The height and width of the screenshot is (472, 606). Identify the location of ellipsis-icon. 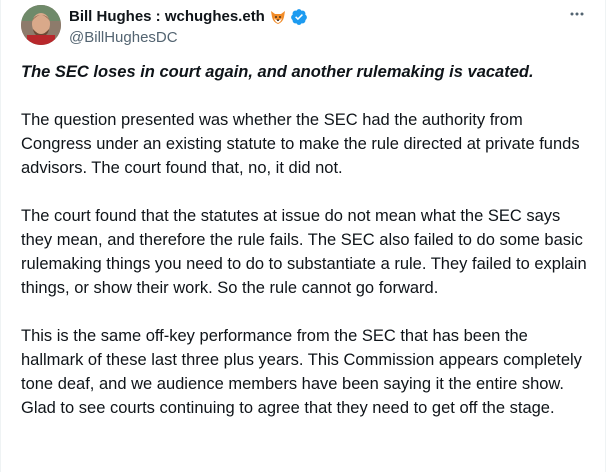
(577, 14).